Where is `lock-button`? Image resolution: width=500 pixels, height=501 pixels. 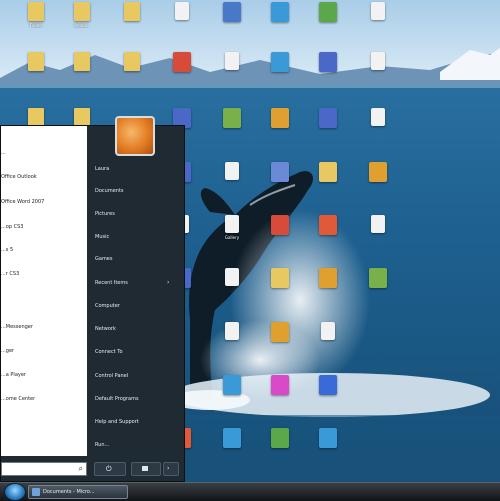
lock-button is located at coordinates (146, 469).